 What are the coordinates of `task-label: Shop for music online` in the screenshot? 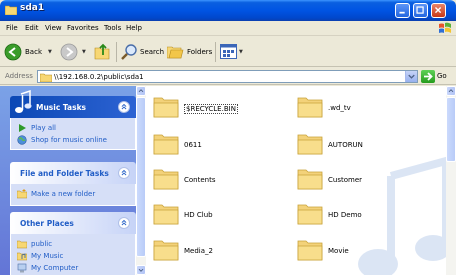 It's located at (69, 140).